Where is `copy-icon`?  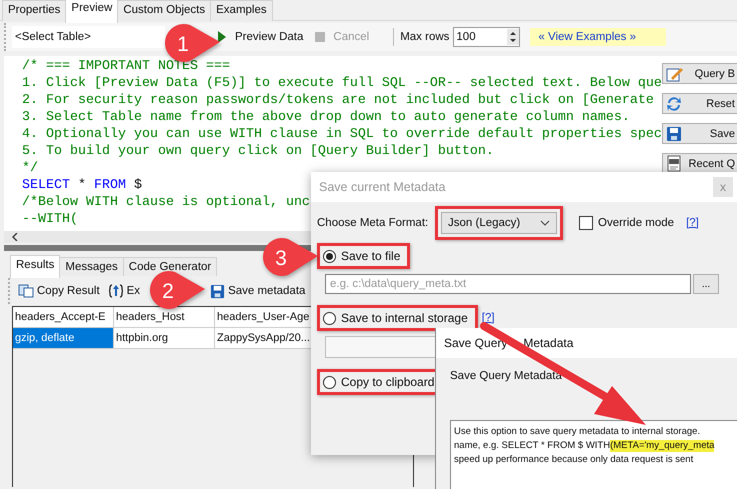 copy-icon is located at coordinates (26, 291).